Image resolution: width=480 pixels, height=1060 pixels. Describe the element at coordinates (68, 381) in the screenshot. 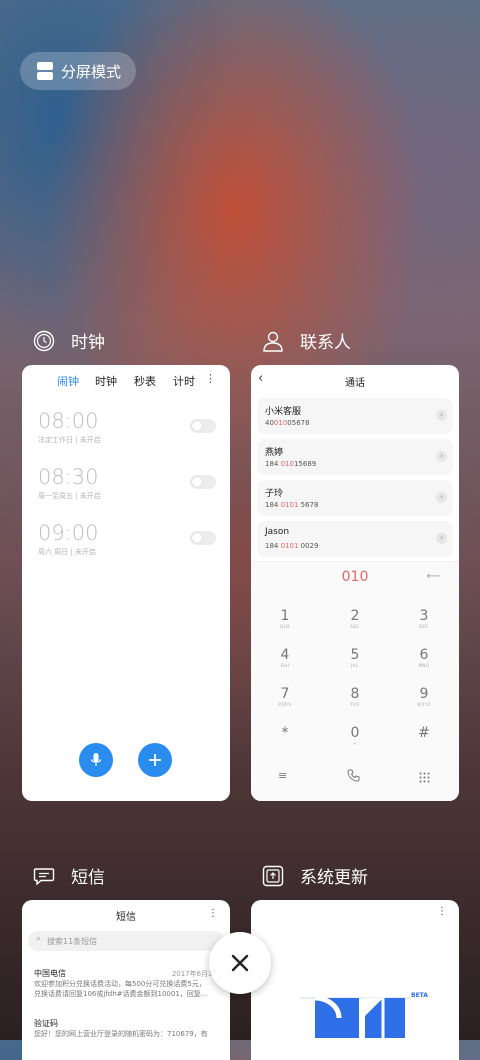

I see `tab-alarm: 闹钟` at that location.